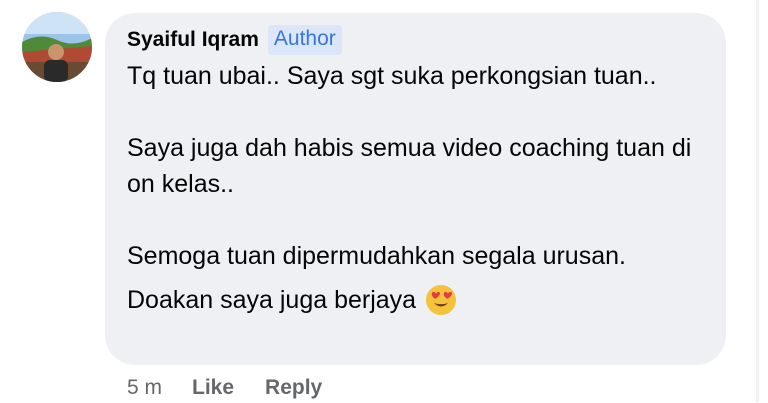 This screenshot has height=403, width=768. What do you see at coordinates (144, 388) in the screenshot?
I see `comment-timestamp: 5 m` at bounding box center [144, 388].